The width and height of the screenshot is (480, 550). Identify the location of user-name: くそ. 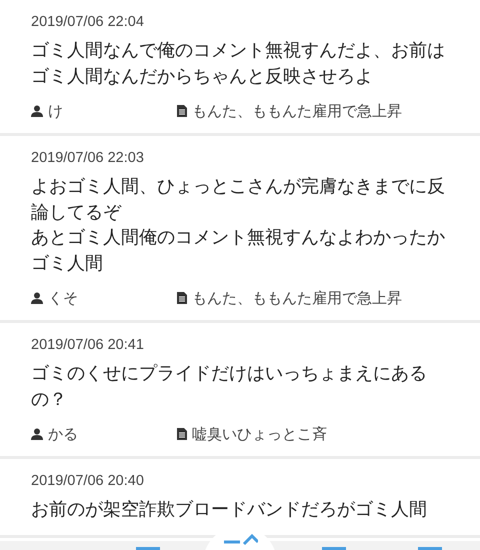
(63, 298).